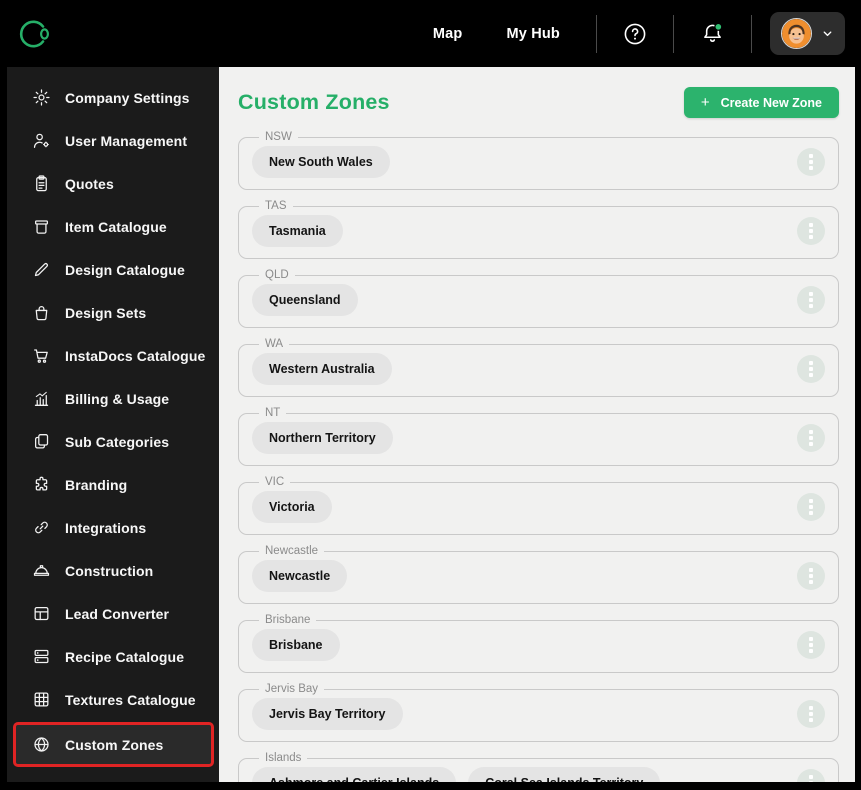  I want to click on zone-card-brisbane: Brisbane Brisbane, so click(538, 643).